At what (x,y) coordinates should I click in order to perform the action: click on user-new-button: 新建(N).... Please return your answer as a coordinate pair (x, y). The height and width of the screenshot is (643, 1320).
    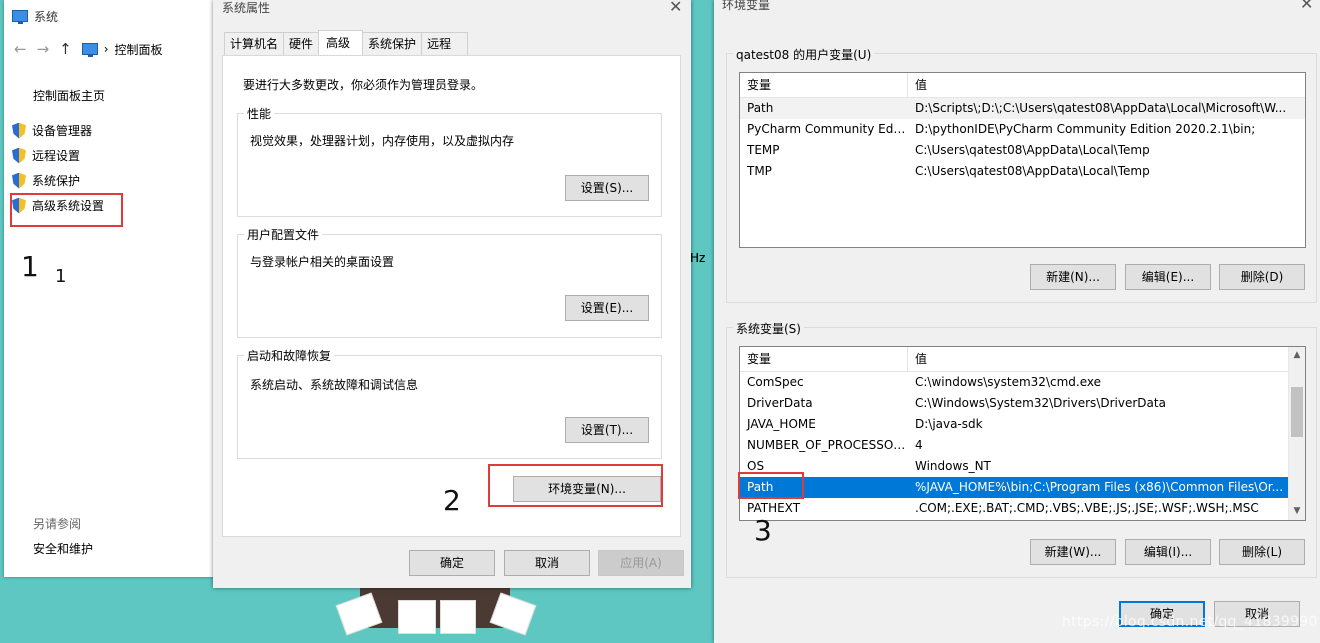
    Looking at the image, I should click on (1073, 277).